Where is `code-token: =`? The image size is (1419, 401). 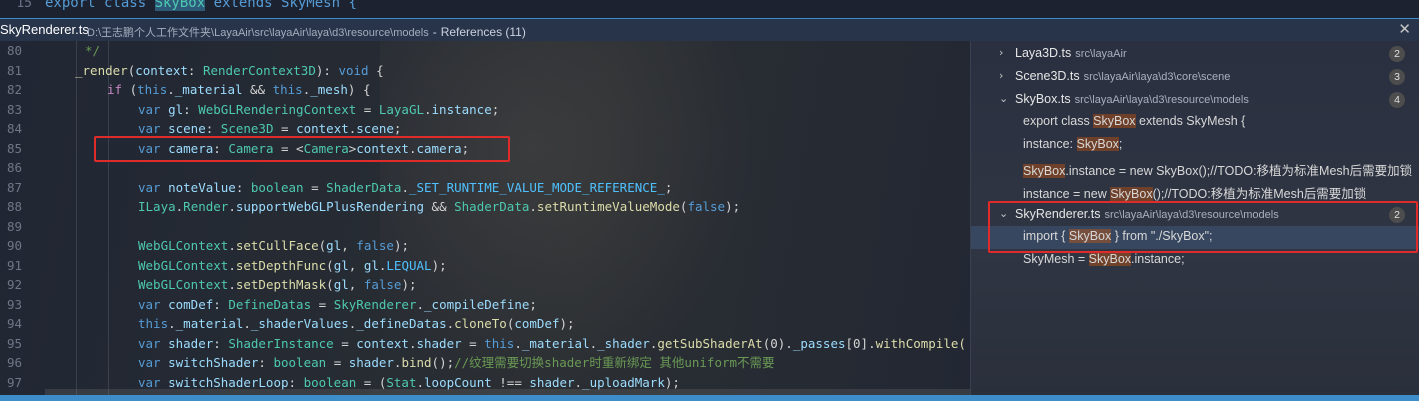 code-token: = is located at coordinates (285, 128).